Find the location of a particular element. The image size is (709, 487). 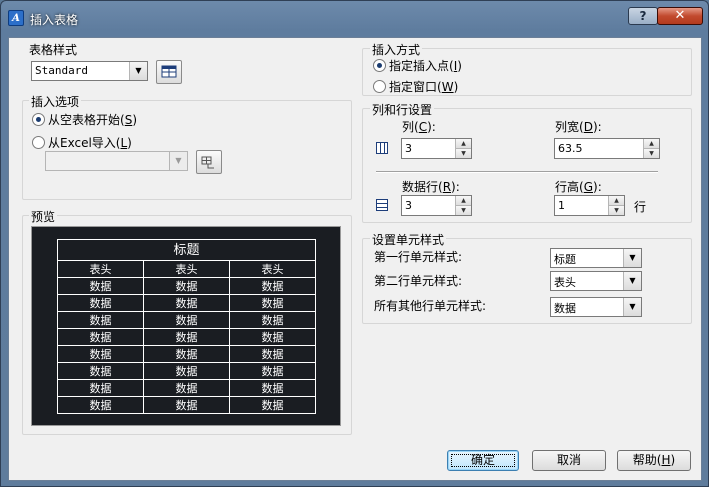

first-row-style-select: 标题 ▼ is located at coordinates (596, 258).